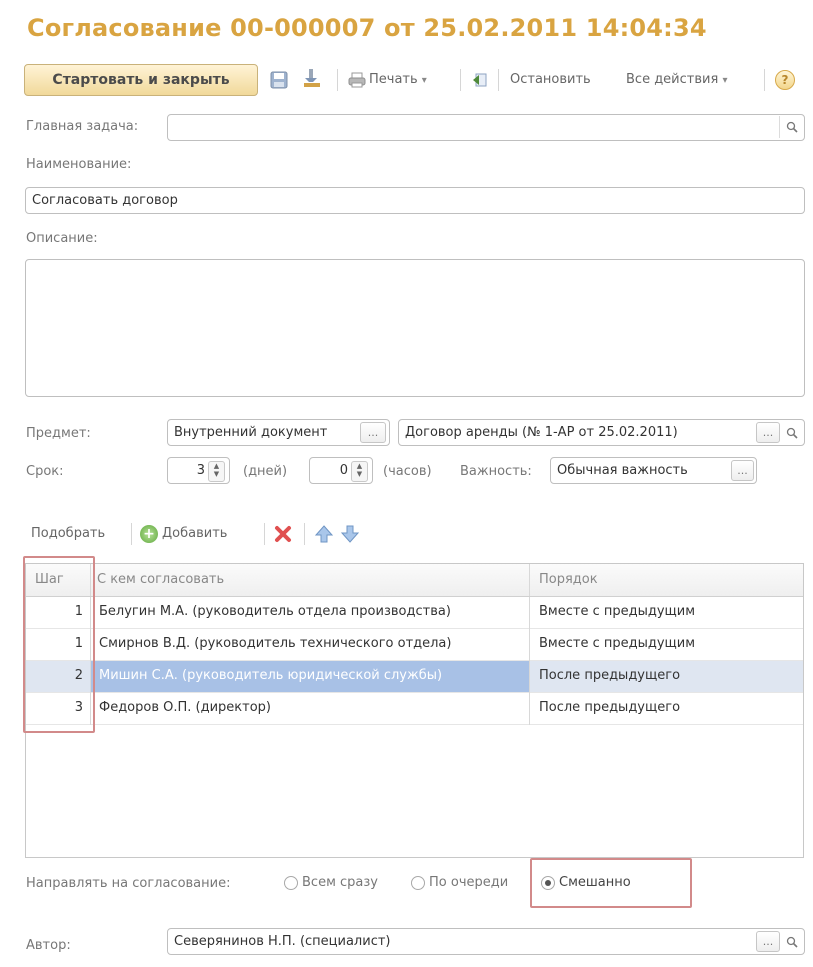 The height and width of the screenshot is (967, 813). Describe the element at coordinates (568, 579) in the screenshot. I see `order-column-header: Порядок` at that location.